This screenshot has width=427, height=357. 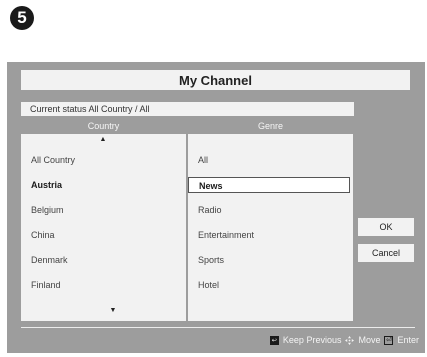 I want to click on genre-item-entertainment: Entertainment, so click(x=226, y=235).